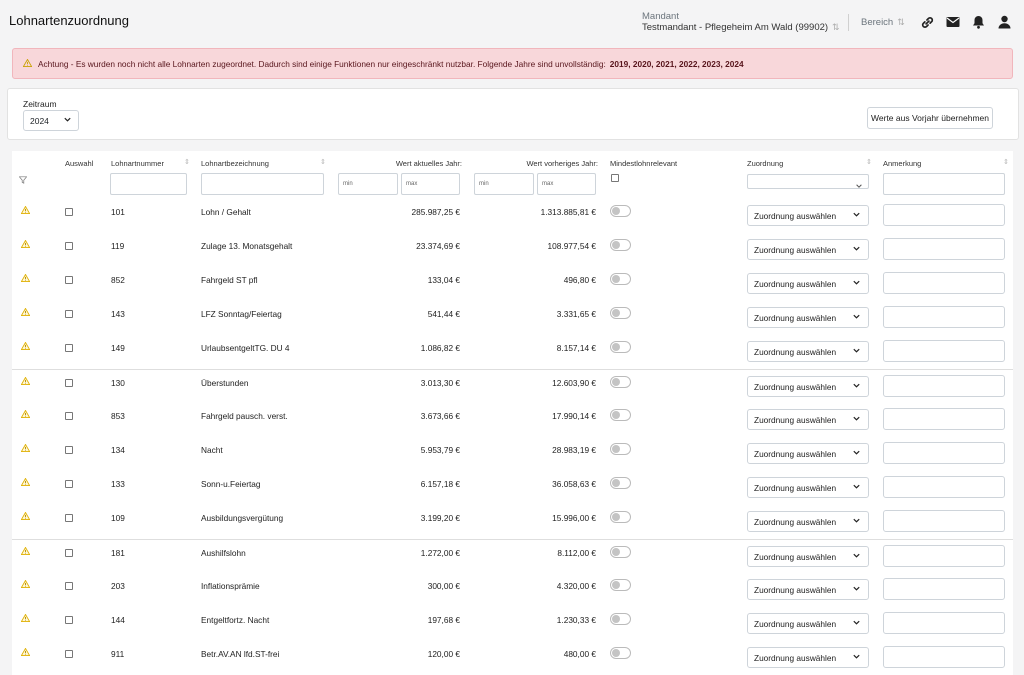 The width and height of the screenshot is (1024, 675). What do you see at coordinates (808, 181) in the screenshot?
I see `zuordnung-filter-select` at bounding box center [808, 181].